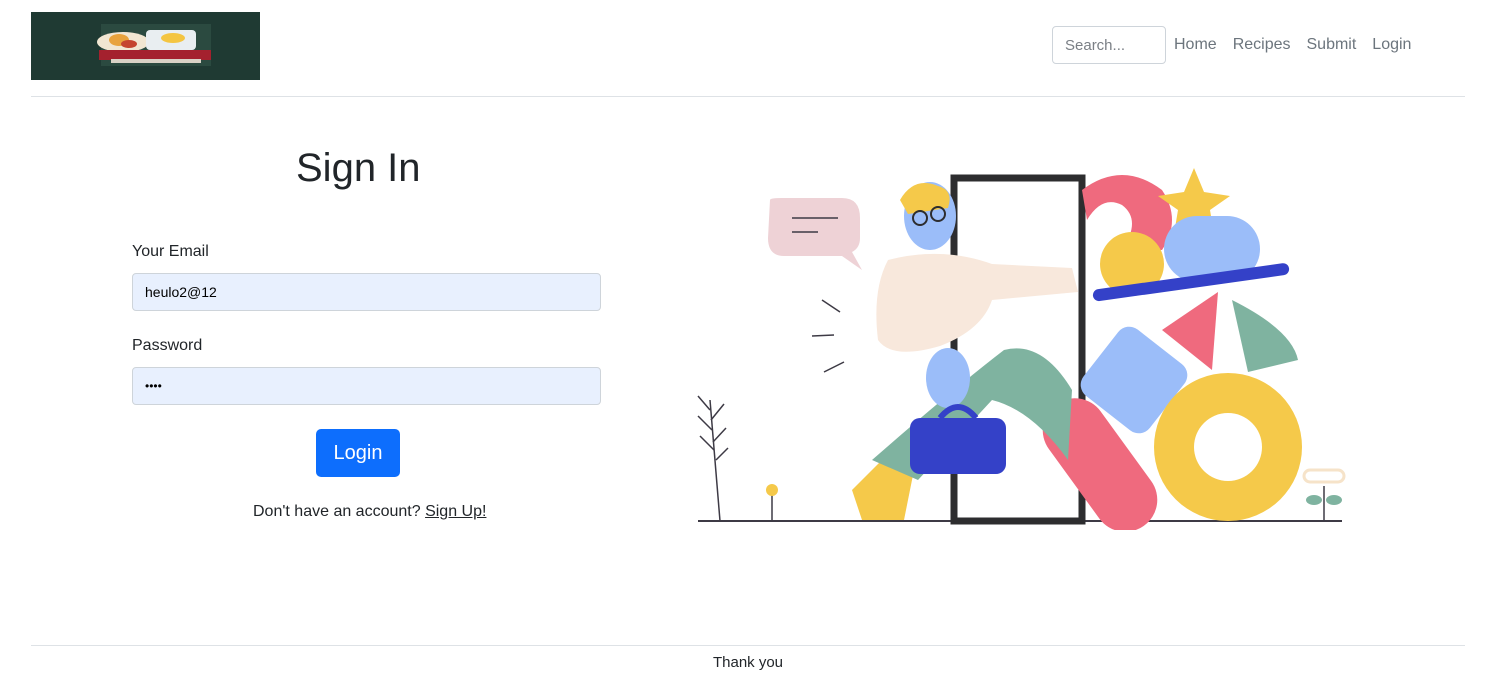  What do you see at coordinates (339, 511) in the screenshot?
I see `signup-prompt-text: Don't have an account?` at bounding box center [339, 511].